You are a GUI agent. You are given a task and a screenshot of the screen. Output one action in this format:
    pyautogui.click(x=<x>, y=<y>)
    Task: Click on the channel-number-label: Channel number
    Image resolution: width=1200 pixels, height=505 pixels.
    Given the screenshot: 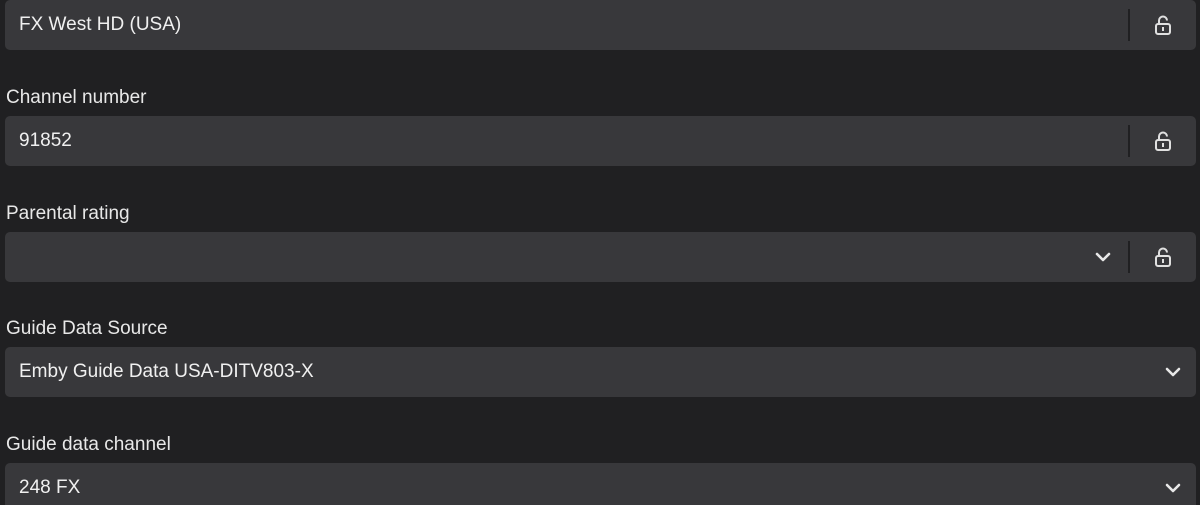 What is the action you would take?
    pyautogui.click(x=76, y=97)
    